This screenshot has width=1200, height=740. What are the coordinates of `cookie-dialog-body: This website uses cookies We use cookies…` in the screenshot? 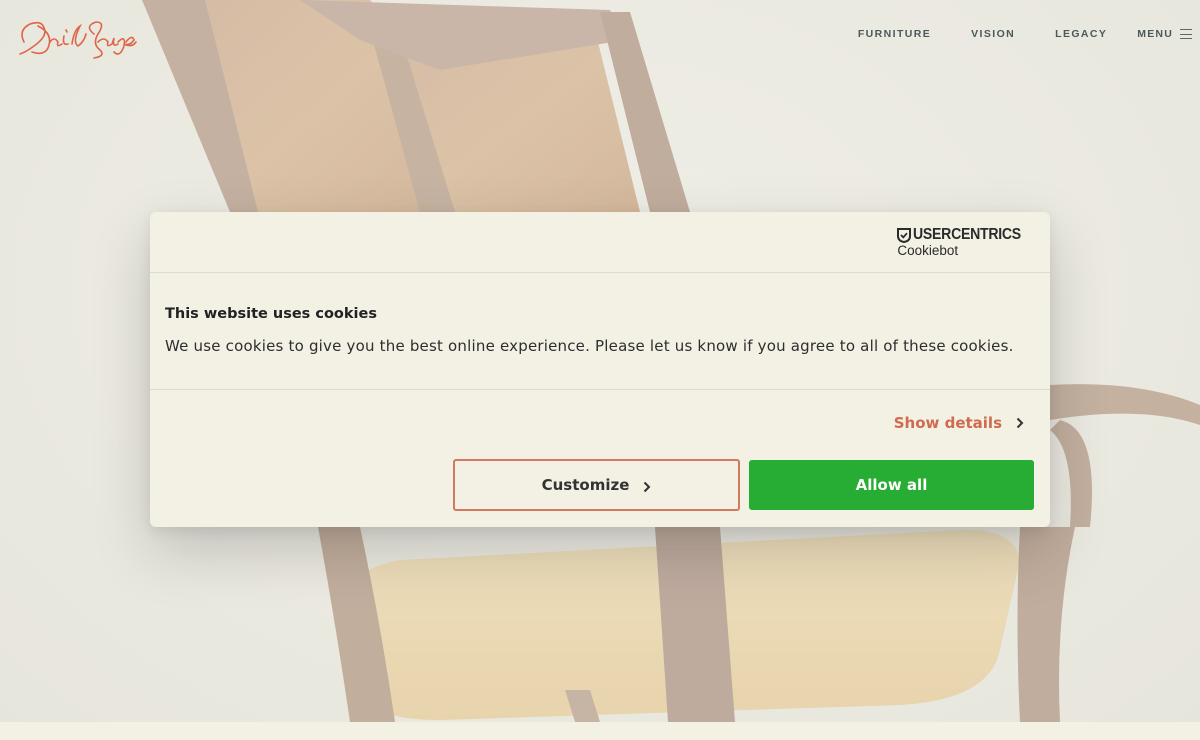 It's located at (600, 331).